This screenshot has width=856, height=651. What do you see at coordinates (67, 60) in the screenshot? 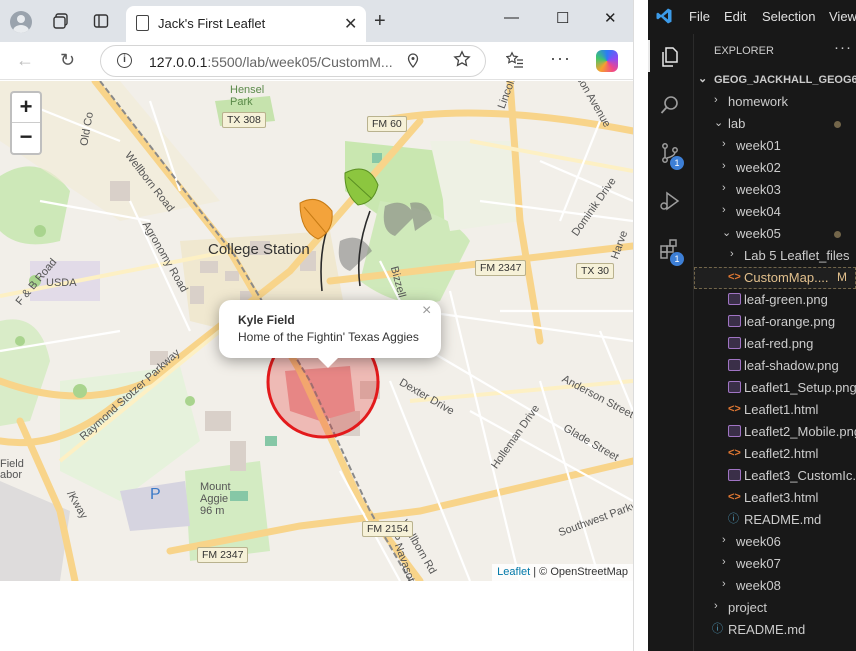
I see `reload-button: ↻` at bounding box center [67, 60].